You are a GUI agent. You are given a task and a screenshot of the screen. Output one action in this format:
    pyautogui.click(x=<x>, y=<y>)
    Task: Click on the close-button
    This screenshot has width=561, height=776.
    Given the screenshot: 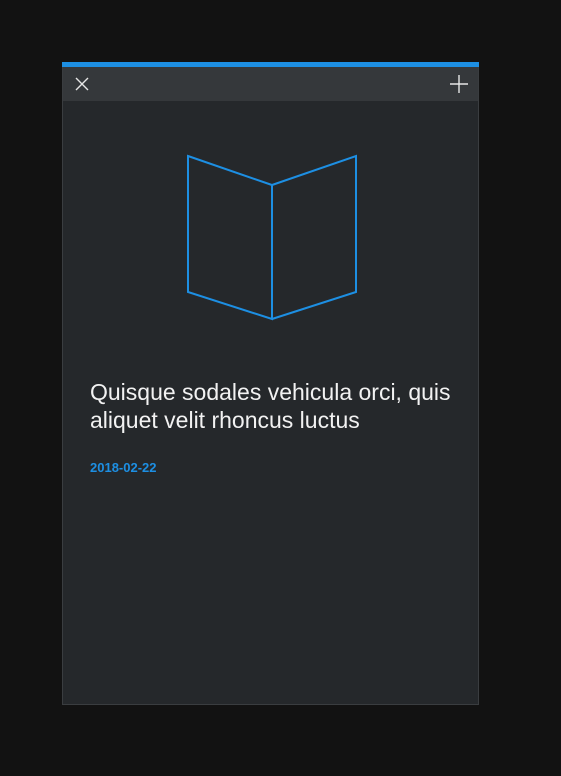 What is the action you would take?
    pyautogui.click(x=82, y=84)
    